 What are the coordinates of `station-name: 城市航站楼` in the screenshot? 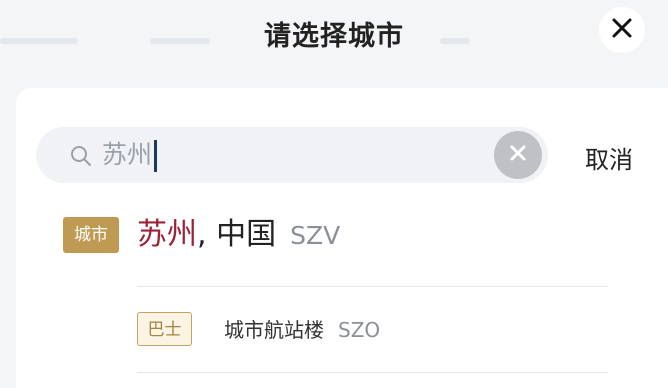 It's located at (274, 330).